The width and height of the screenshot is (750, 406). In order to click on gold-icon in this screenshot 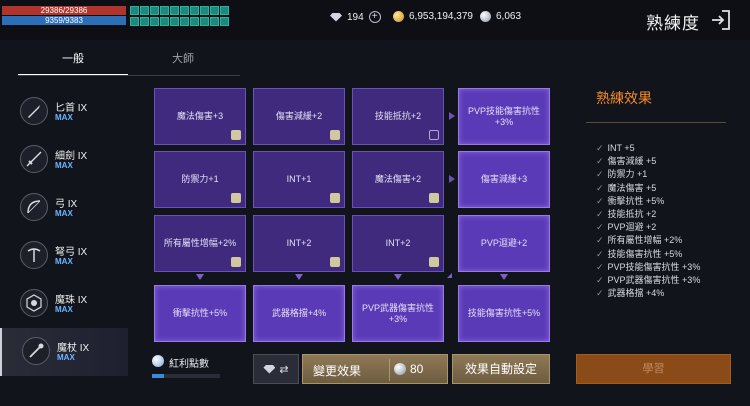, I will do `click(398, 16)`.